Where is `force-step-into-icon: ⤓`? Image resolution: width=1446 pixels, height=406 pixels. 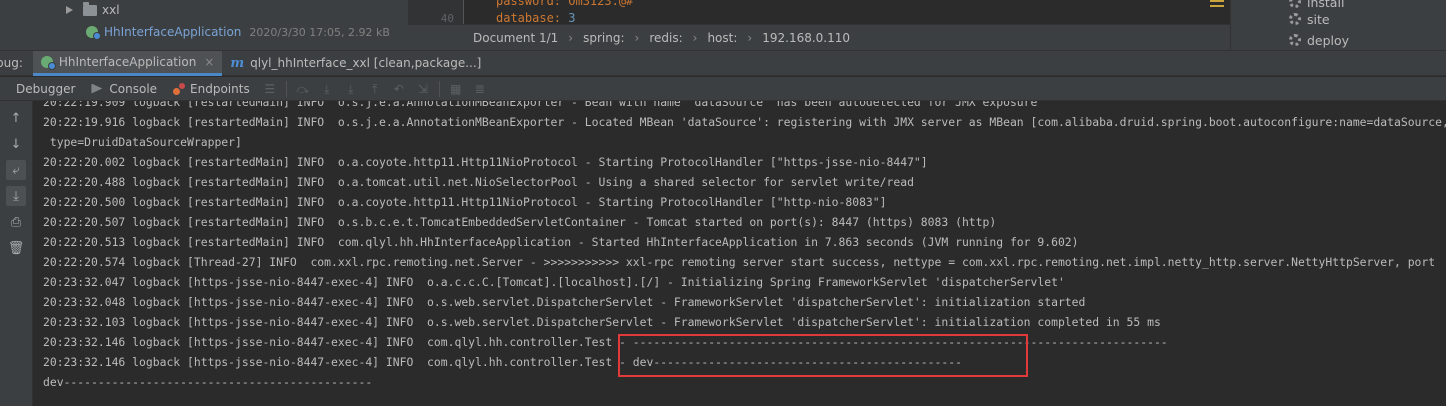 force-step-into-icon: ⤓ is located at coordinates (351, 89).